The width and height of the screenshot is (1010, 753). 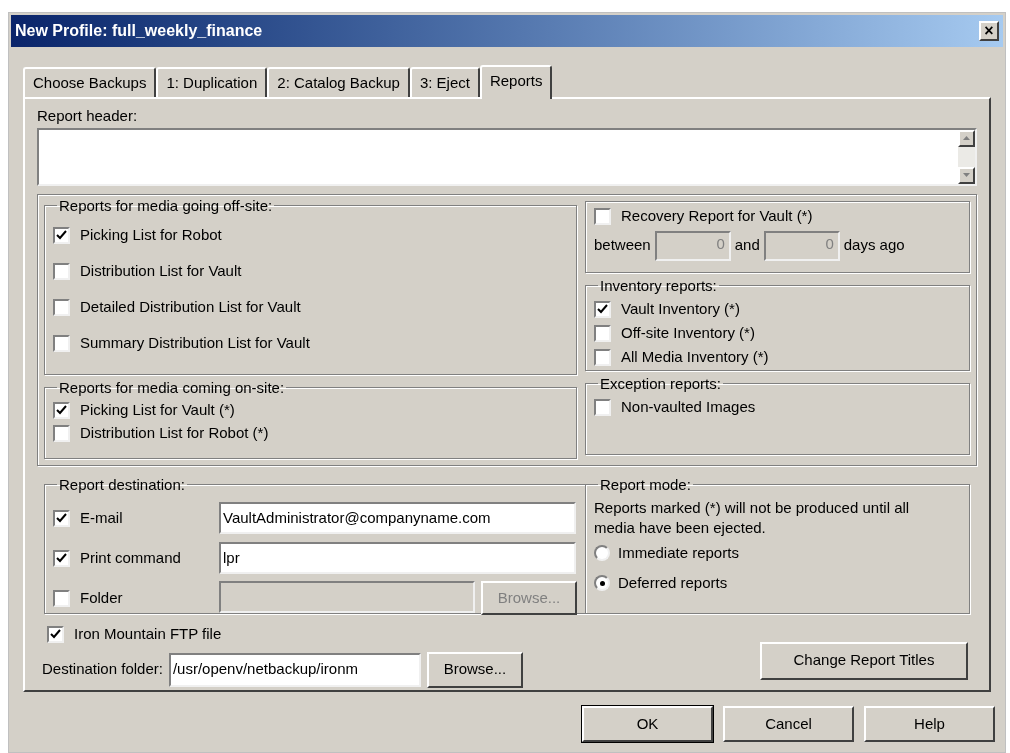 What do you see at coordinates (747, 245) in the screenshot?
I see `and-label: and` at bounding box center [747, 245].